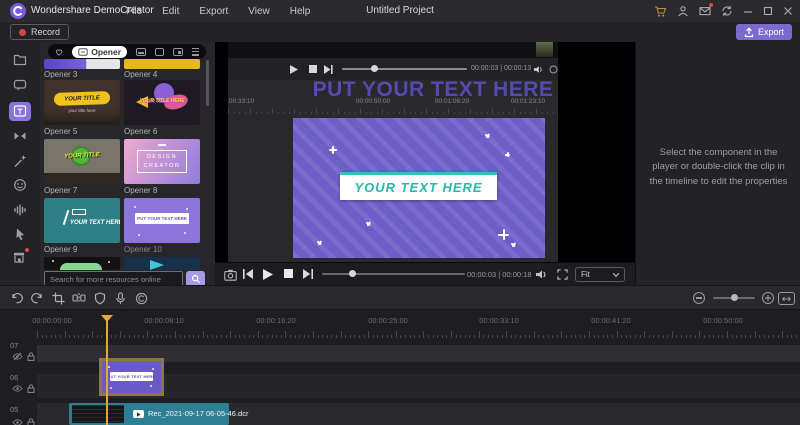 The width and height of the screenshot is (800, 425). I want to click on recorded-ruler-label: 00:00:33:10, so click(241, 101).